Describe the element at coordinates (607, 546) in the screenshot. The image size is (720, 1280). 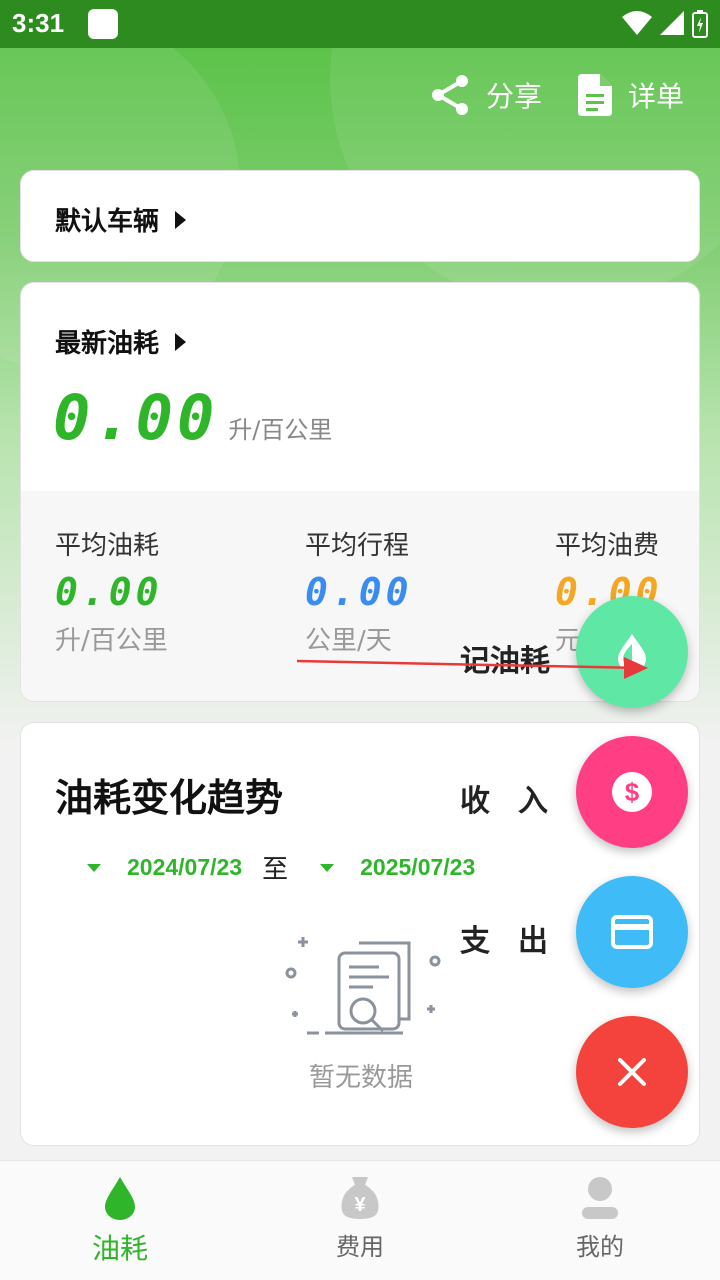
I see `stat-title: 平均油费` at that location.